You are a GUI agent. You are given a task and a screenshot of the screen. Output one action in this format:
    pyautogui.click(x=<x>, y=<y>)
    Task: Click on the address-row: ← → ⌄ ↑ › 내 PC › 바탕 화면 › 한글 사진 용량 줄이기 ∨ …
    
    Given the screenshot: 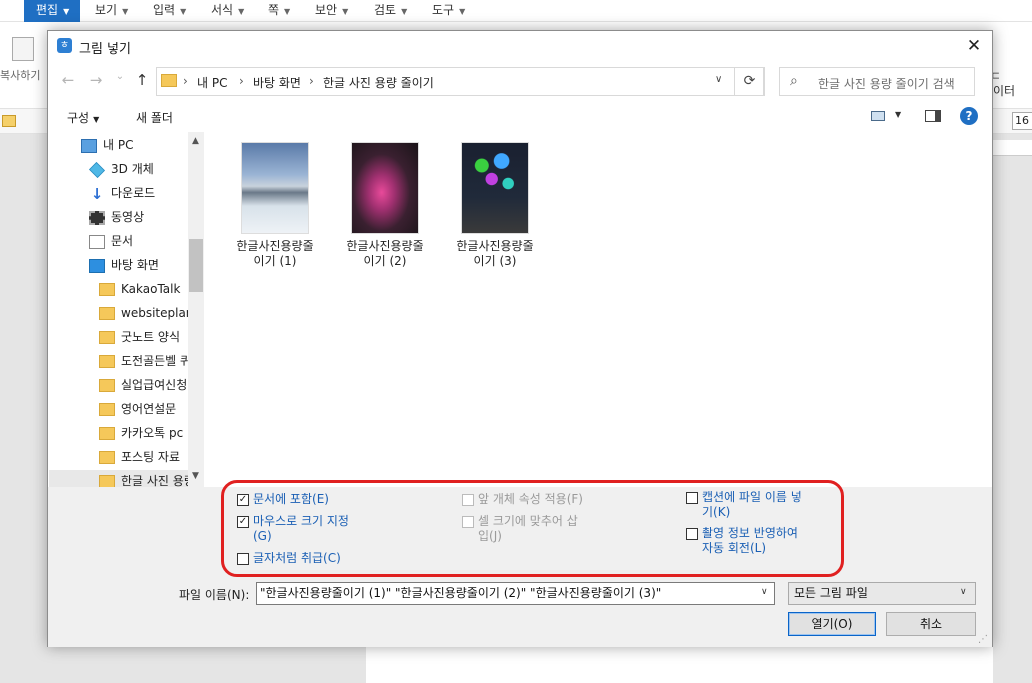 What is the action you would take?
    pyautogui.click(x=520, y=81)
    